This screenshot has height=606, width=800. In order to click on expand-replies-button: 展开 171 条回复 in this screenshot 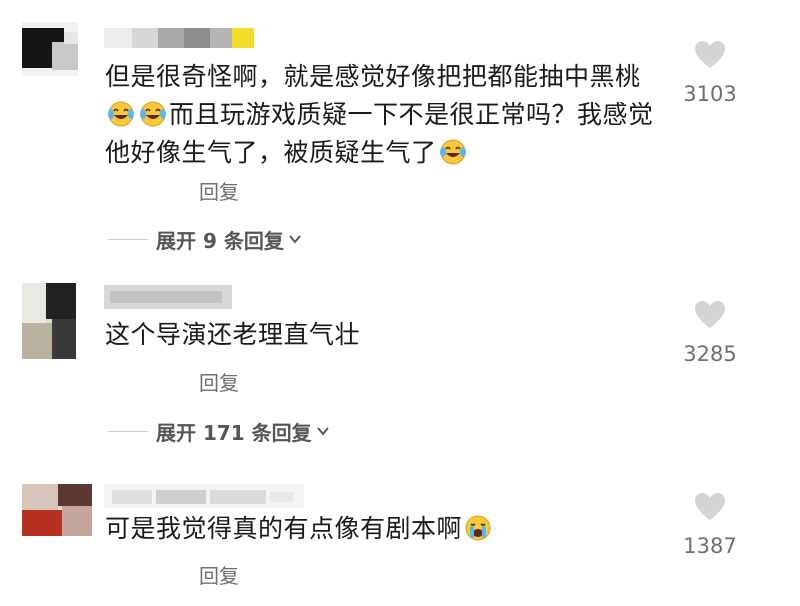, I will do `click(219, 431)`.